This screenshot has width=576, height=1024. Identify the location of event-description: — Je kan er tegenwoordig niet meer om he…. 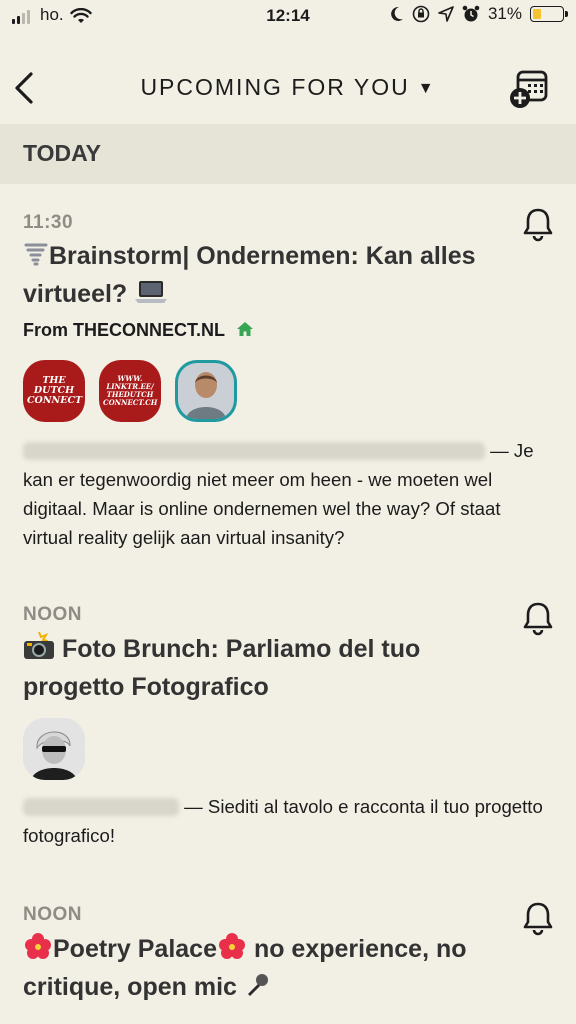
(288, 494).